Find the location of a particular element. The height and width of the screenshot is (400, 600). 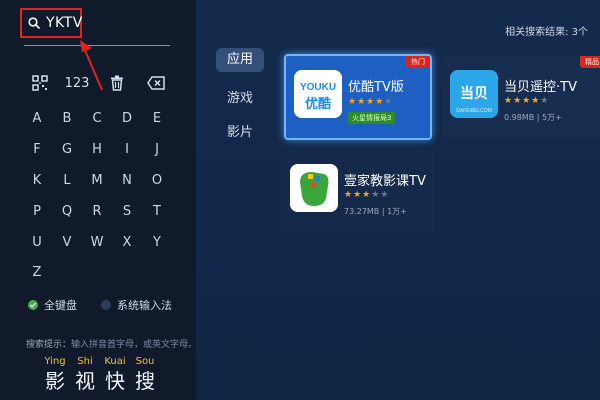

key-z: Z is located at coordinates (37, 273).